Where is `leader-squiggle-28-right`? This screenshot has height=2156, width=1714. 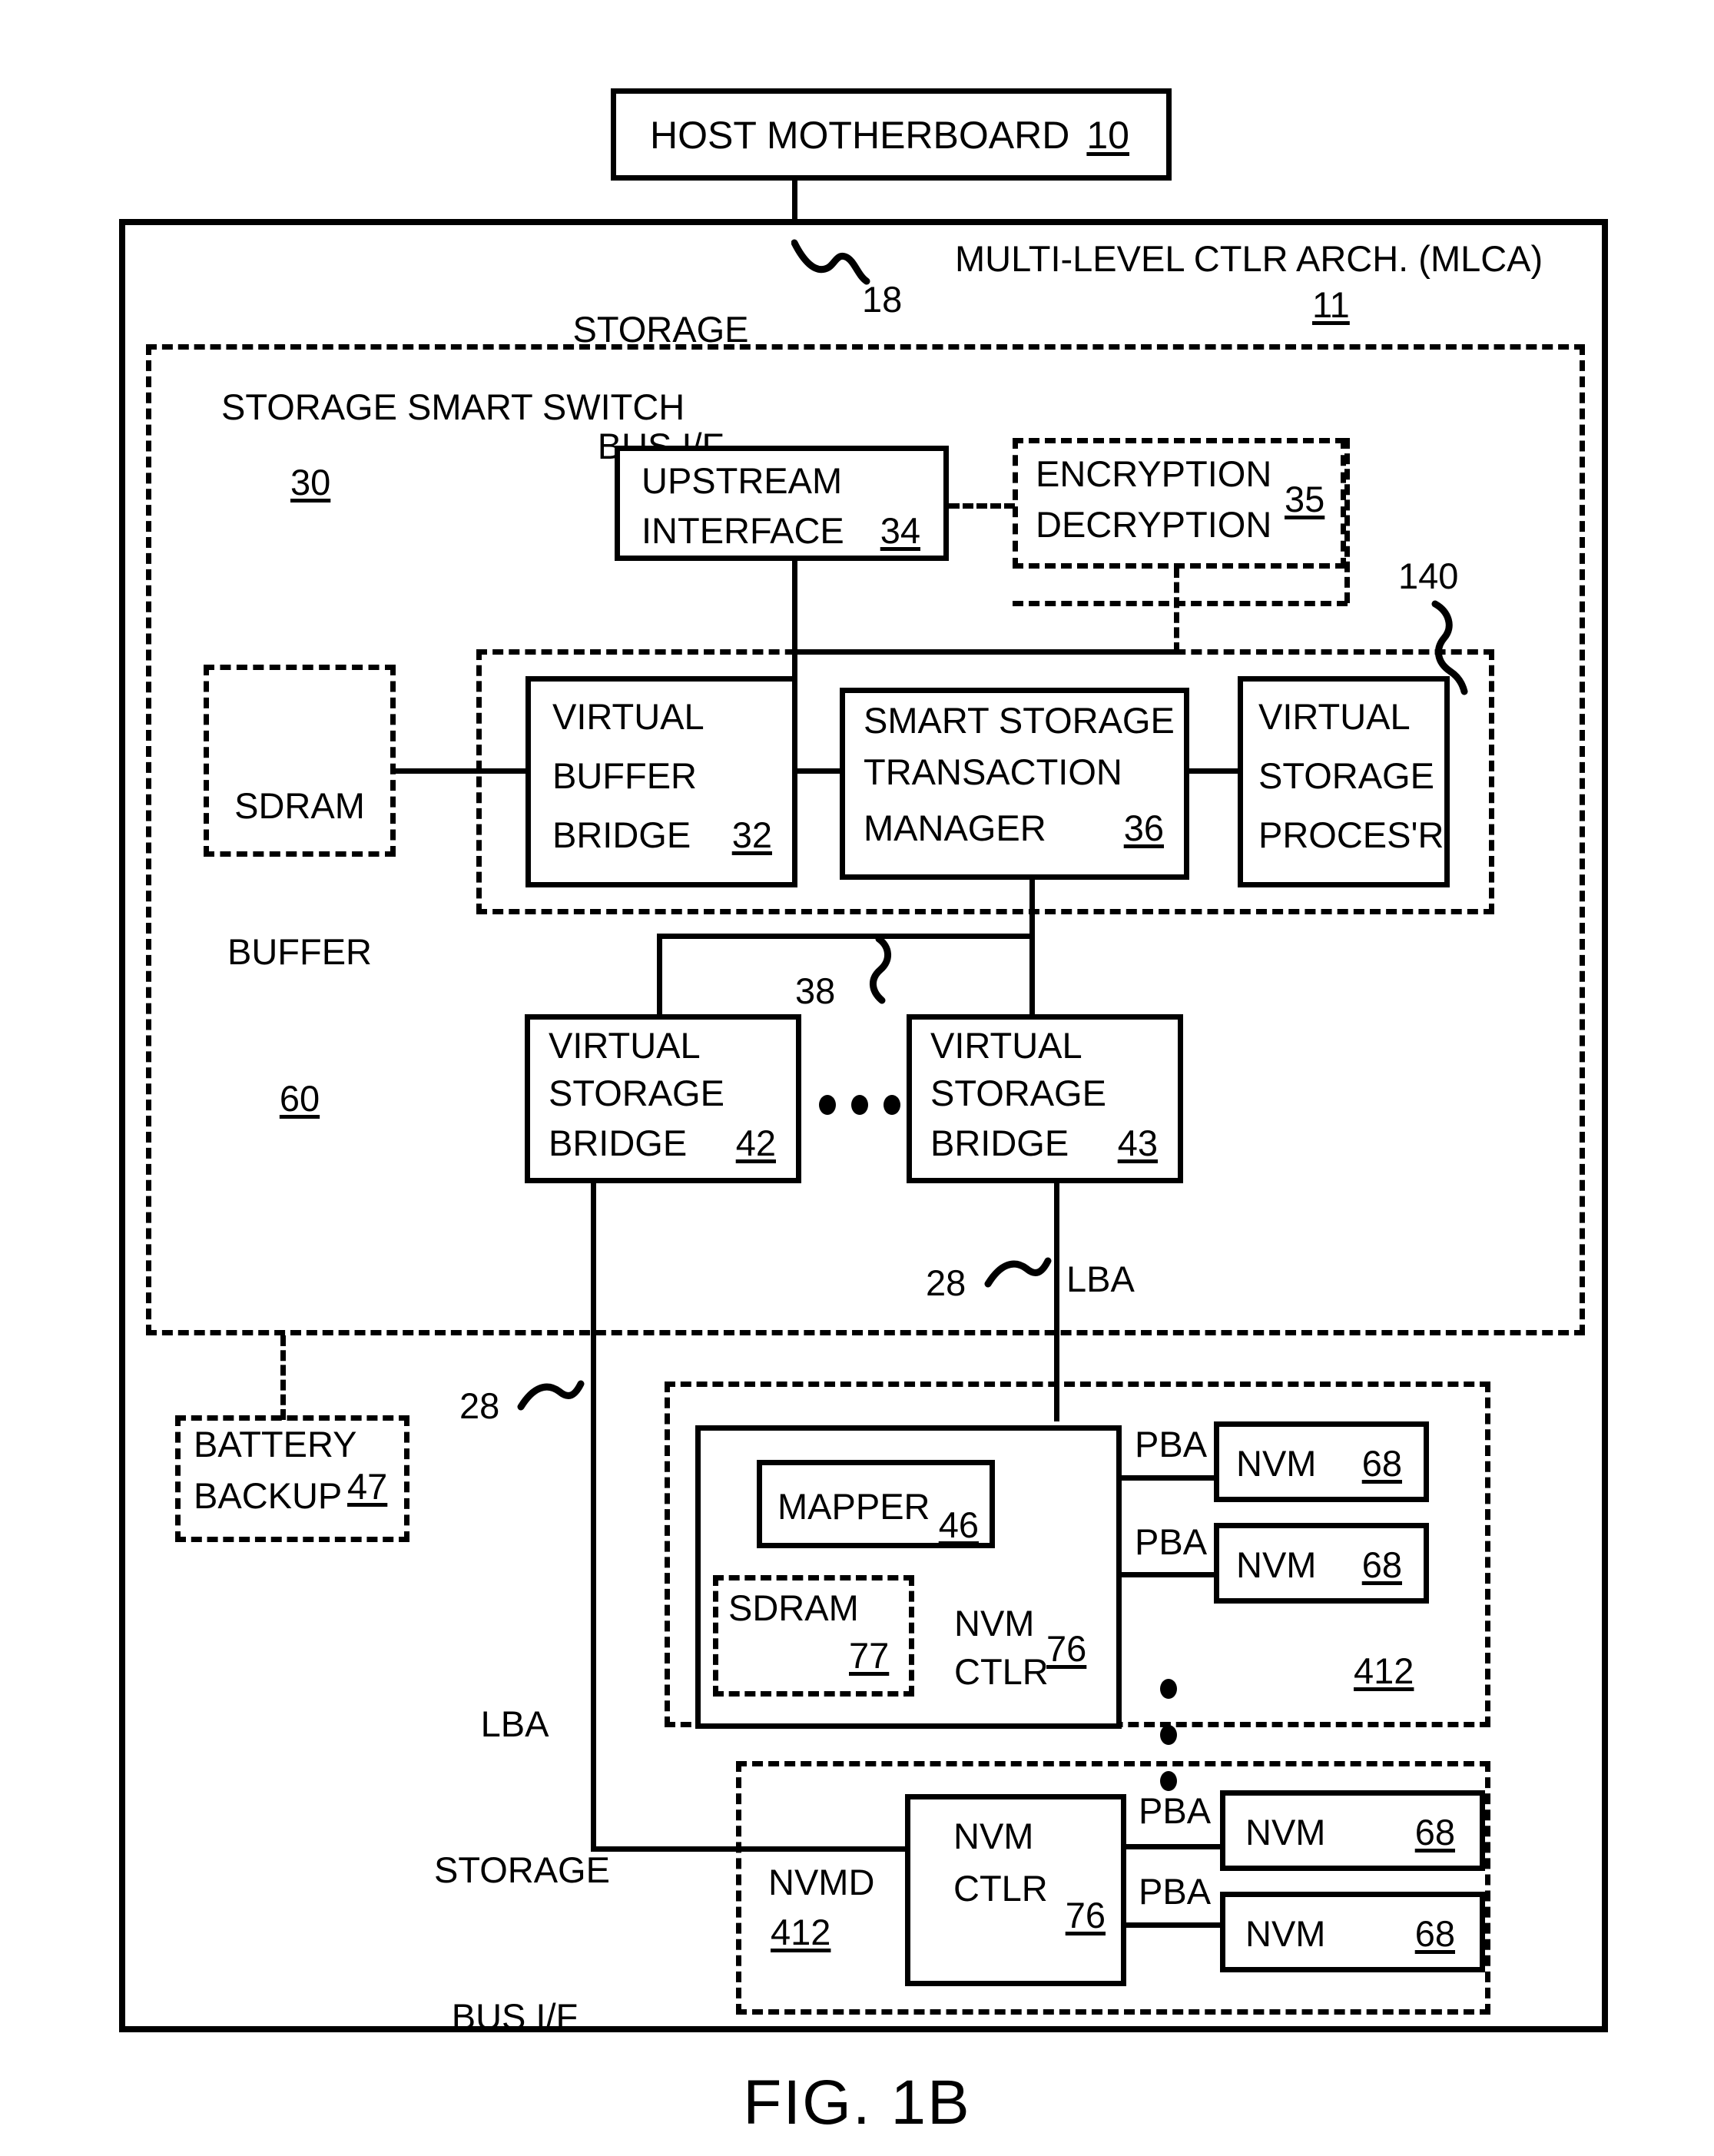
leader-squiggle-28-right is located at coordinates (1018, 1273).